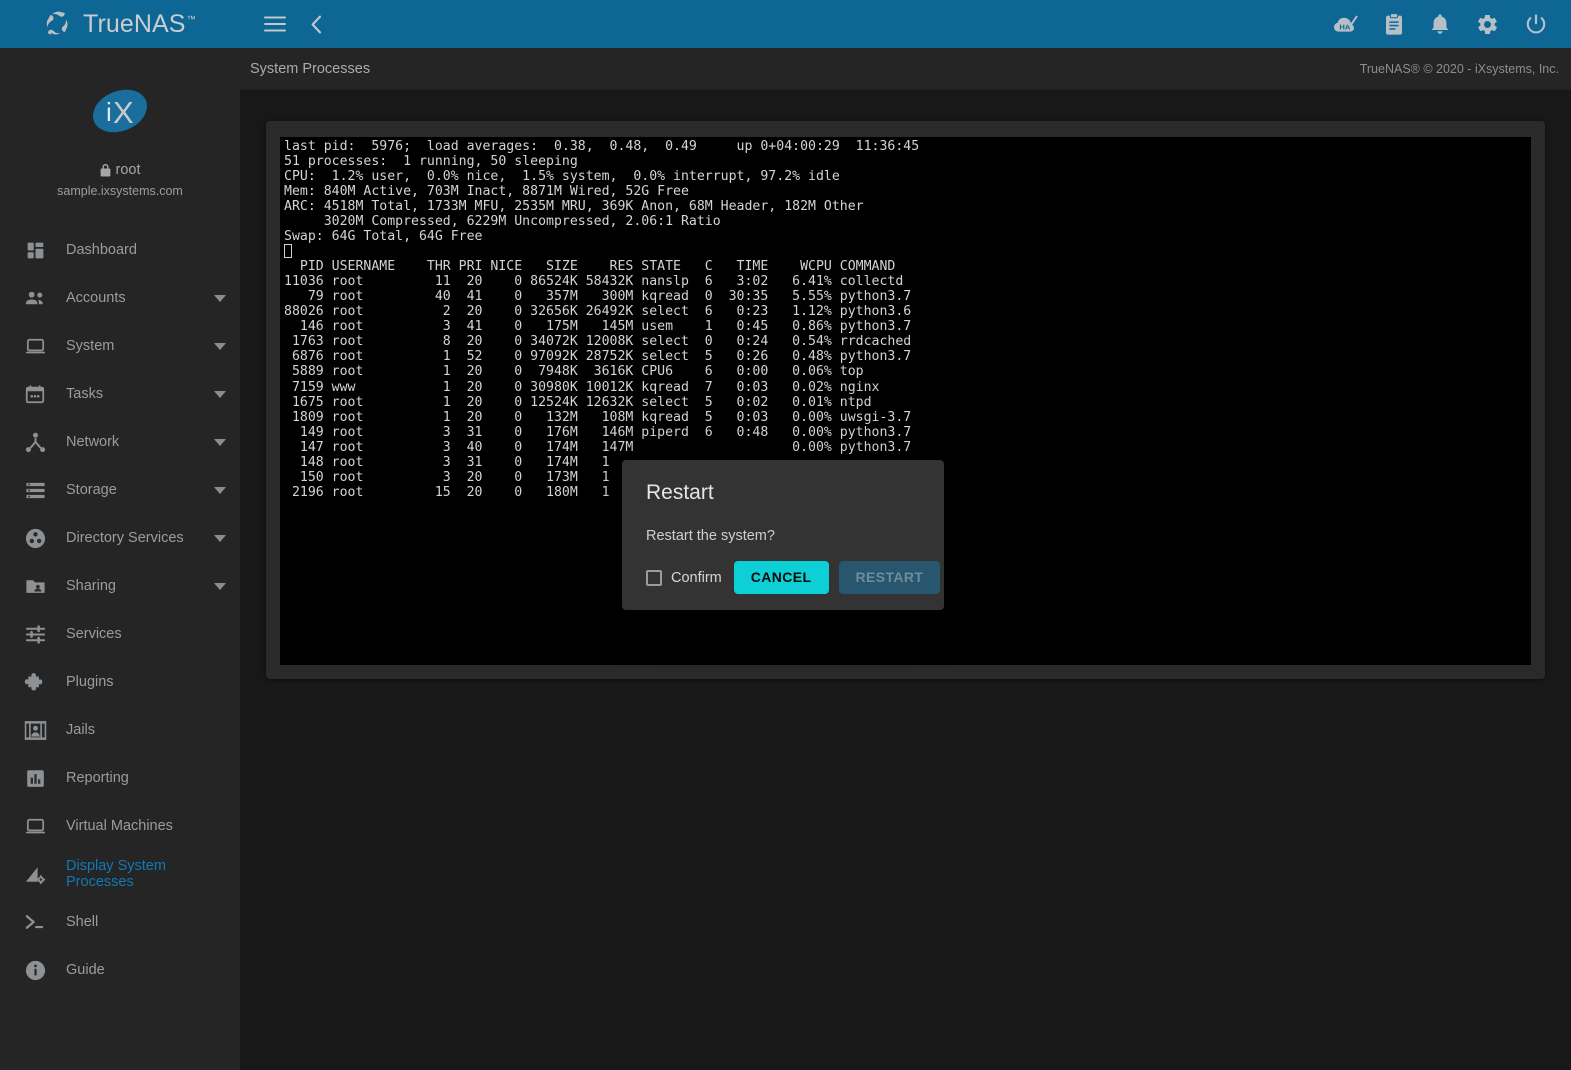 This screenshot has height=1070, width=1571. Describe the element at coordinates (125, 538) in the screenshot. I see `sidebar-item-label: Directory Services` at that location.